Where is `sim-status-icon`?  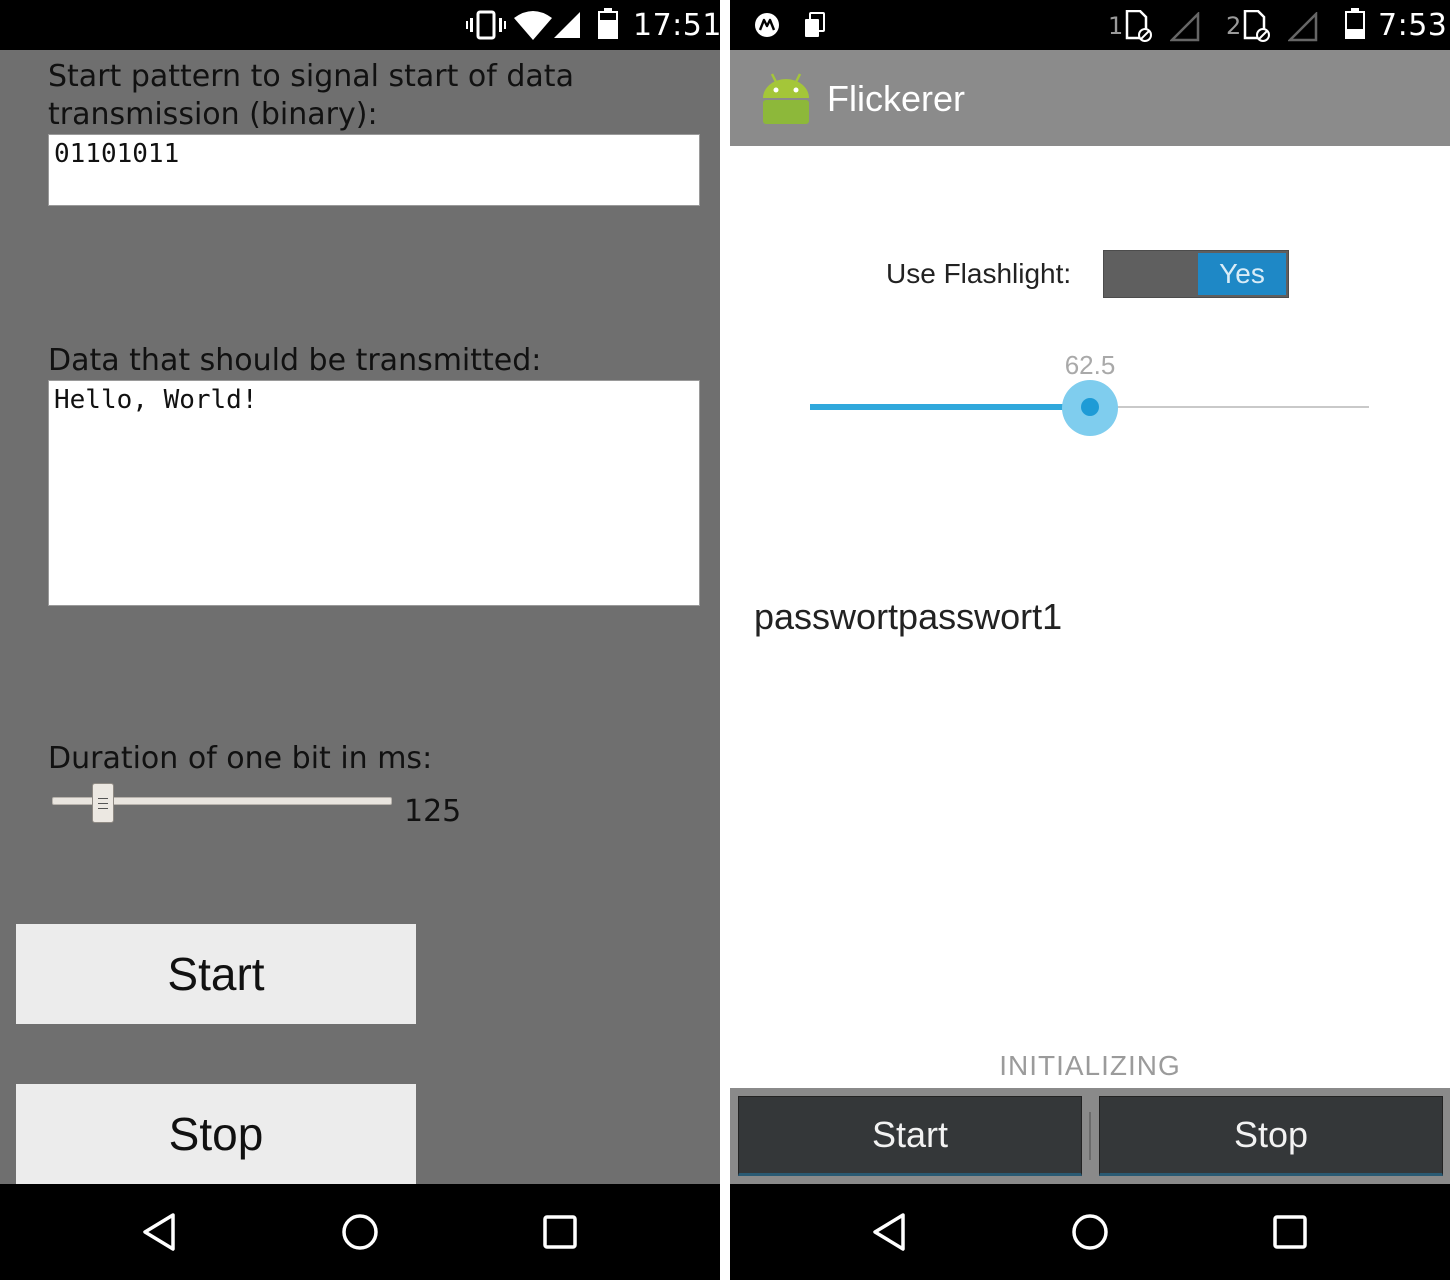 sim-status-icon is located at coordinates (815, 24).